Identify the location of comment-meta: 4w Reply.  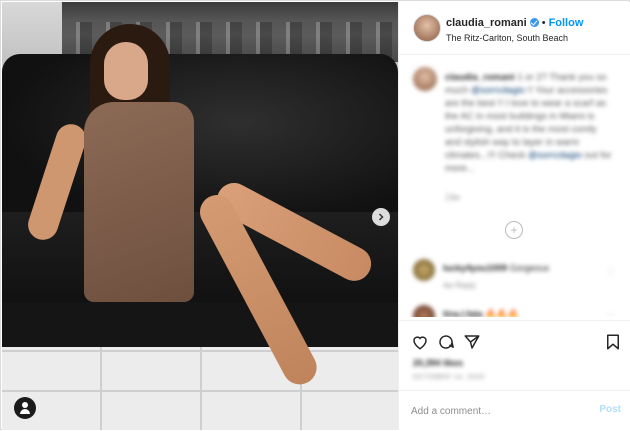
(459, 285).